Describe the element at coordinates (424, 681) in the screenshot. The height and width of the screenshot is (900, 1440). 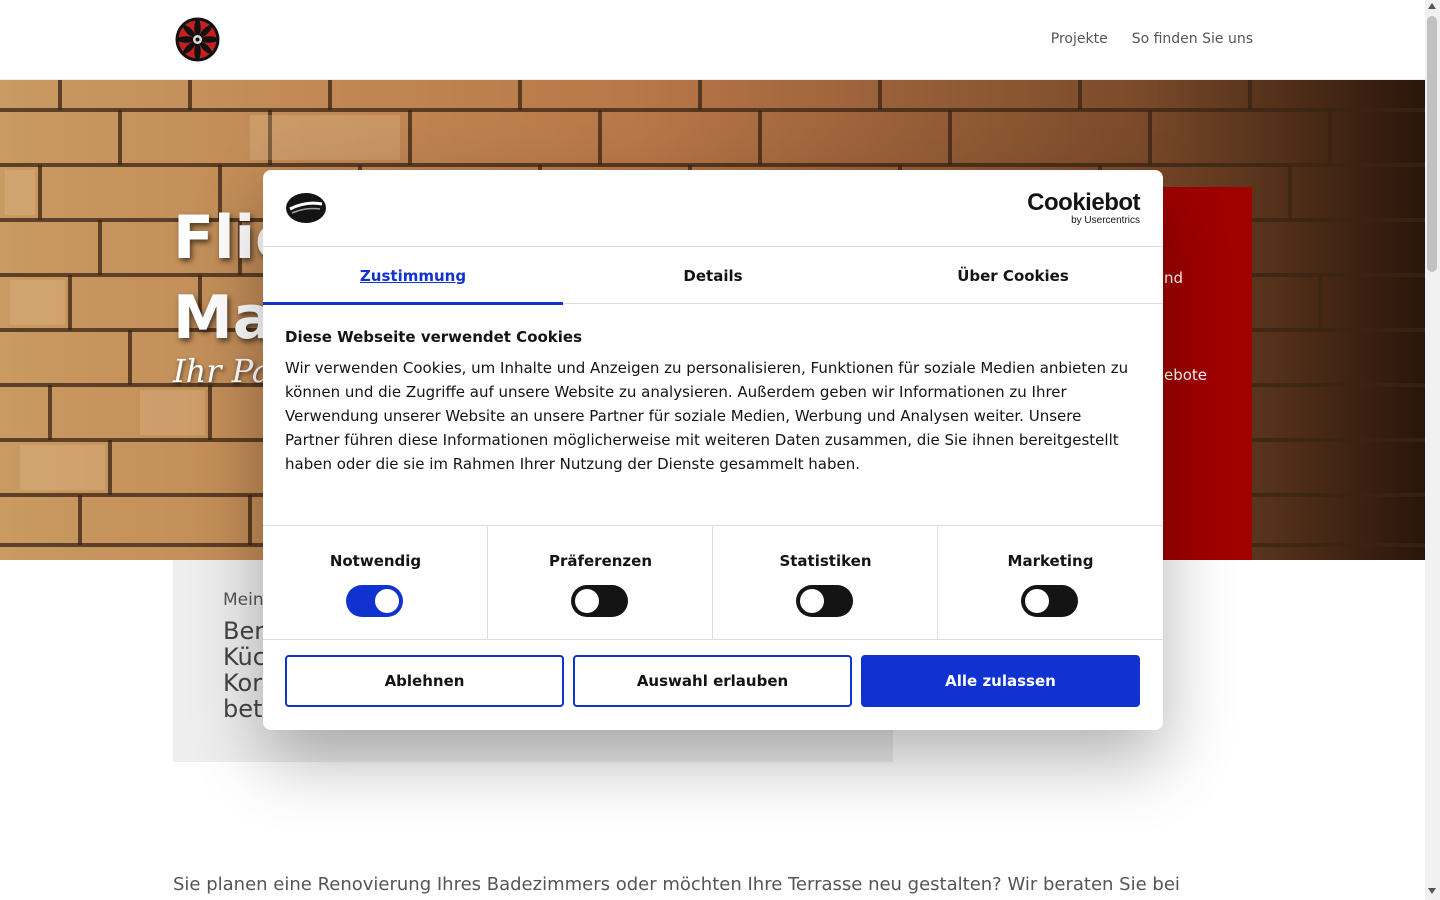
I see `decline-button: Ablehnen` at that location.